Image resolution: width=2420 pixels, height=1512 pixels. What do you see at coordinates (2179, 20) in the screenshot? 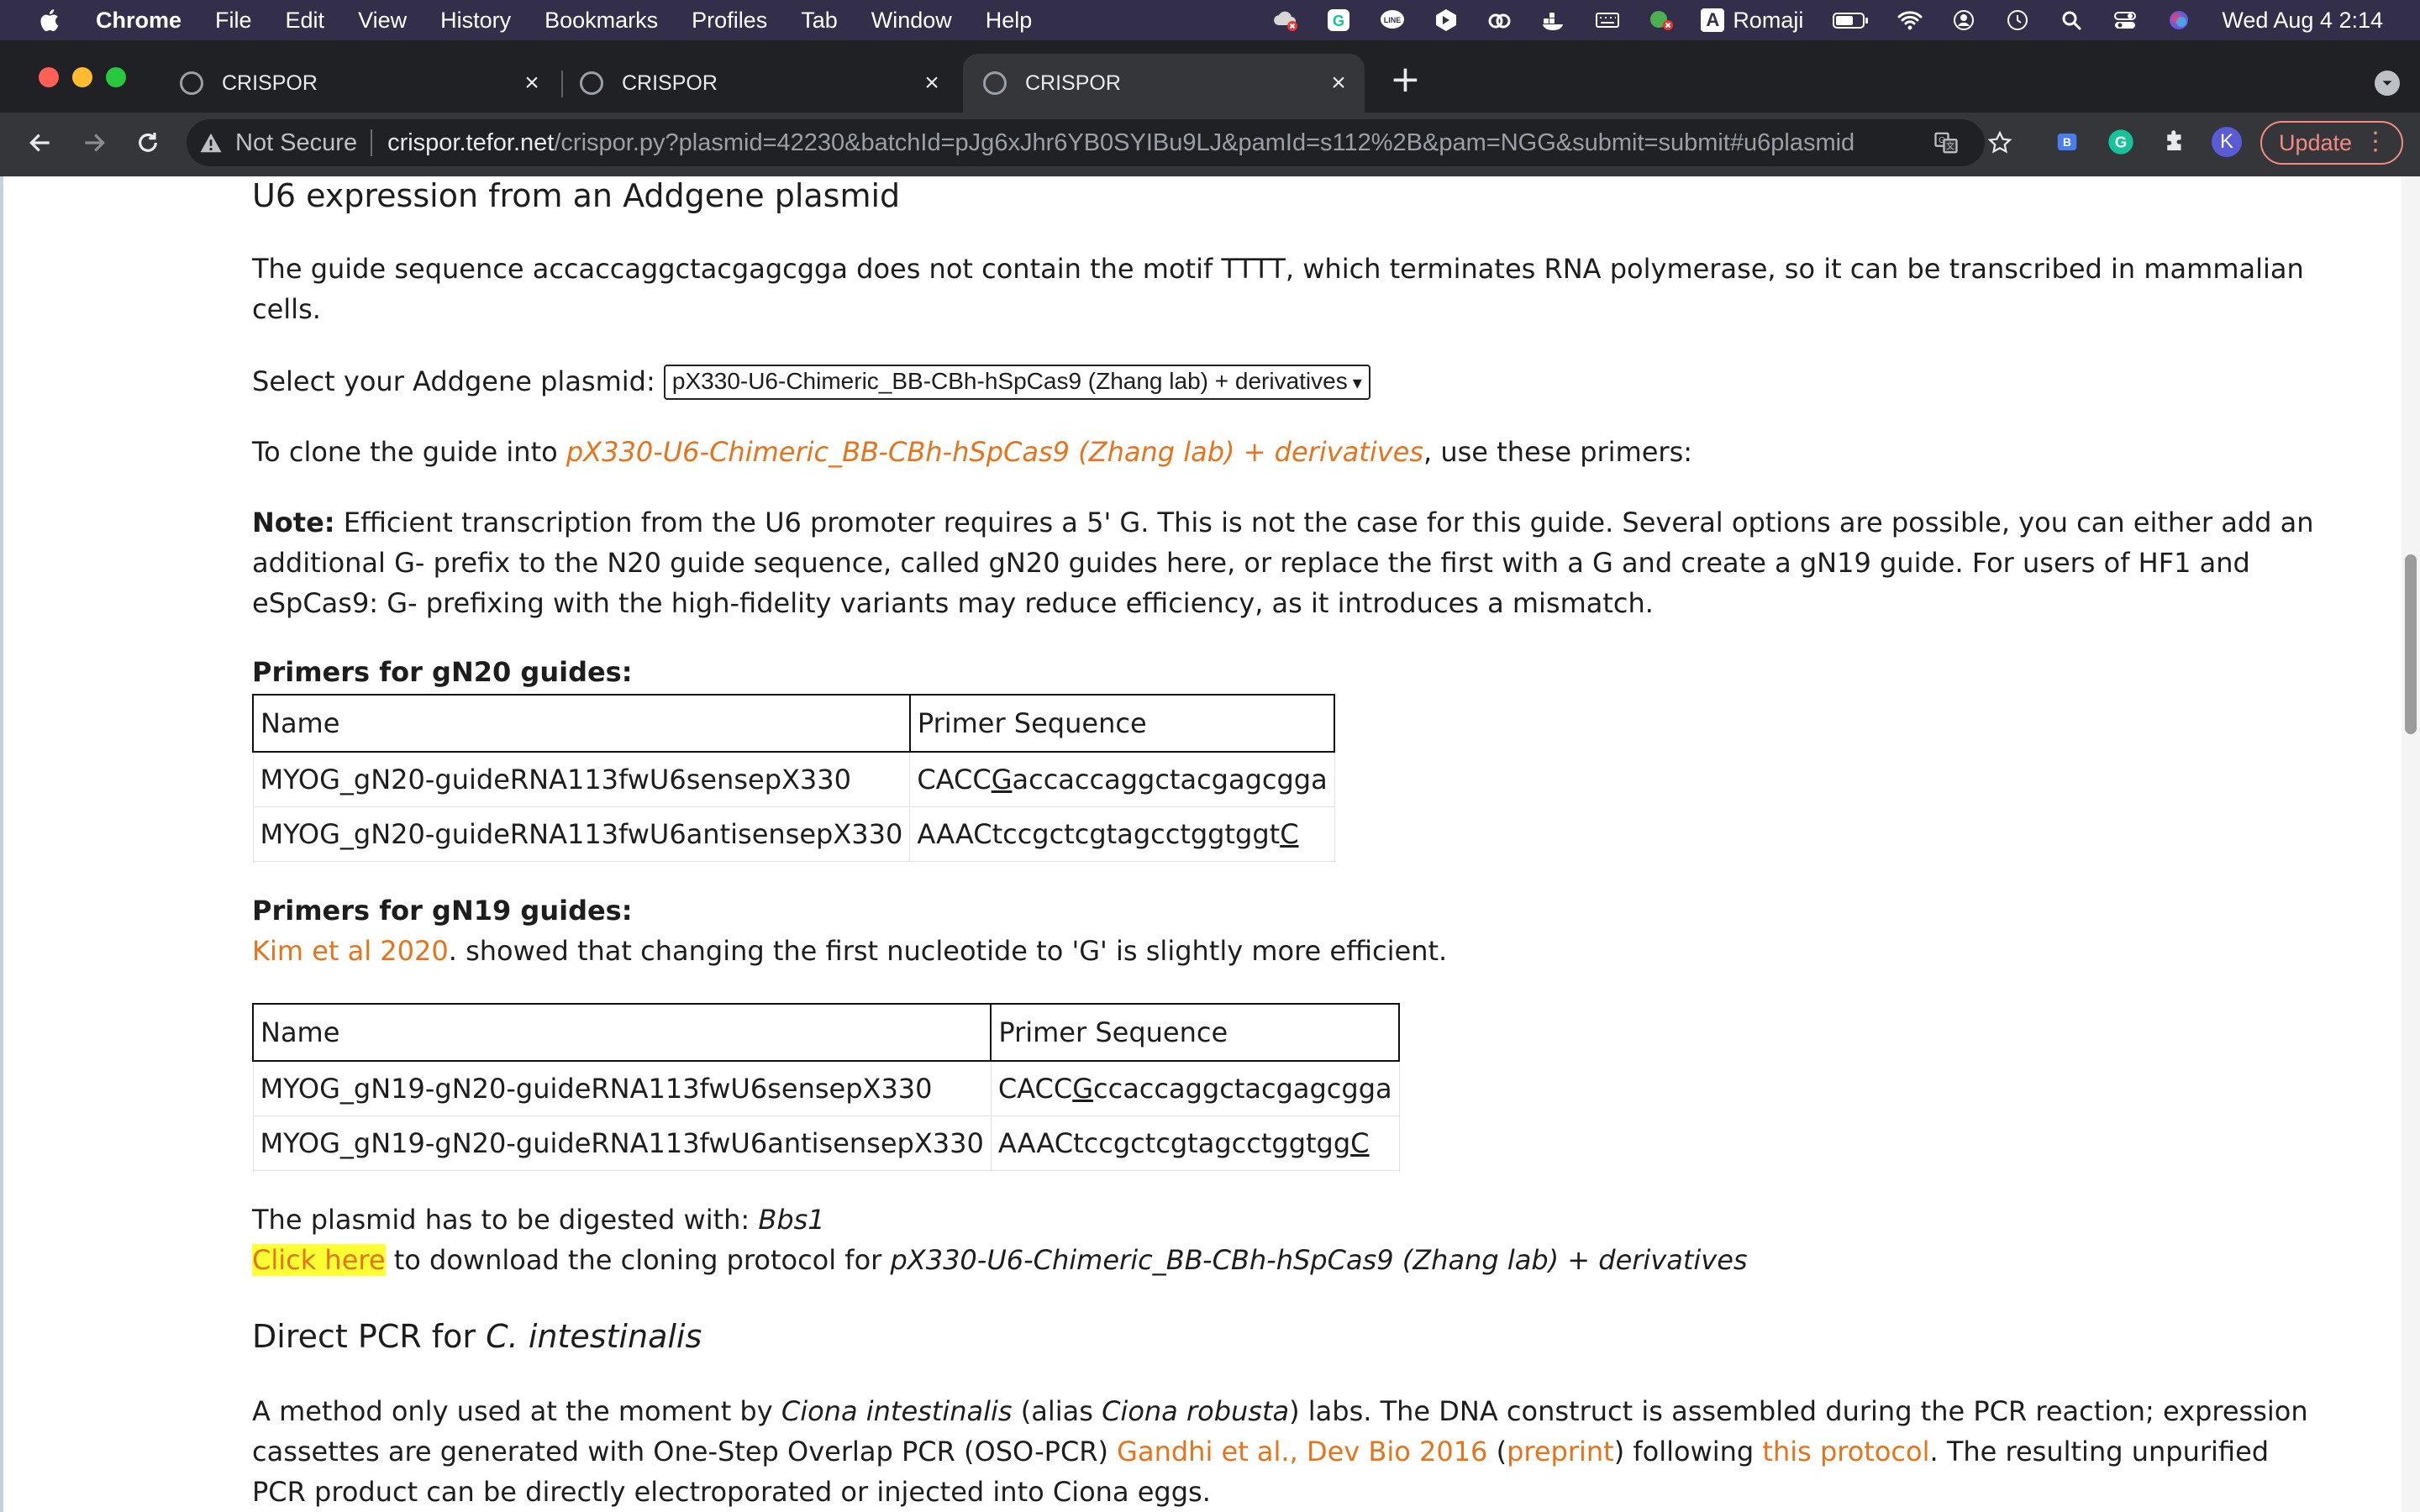
I see `siri-icon` at bounding box center [2179, 20].